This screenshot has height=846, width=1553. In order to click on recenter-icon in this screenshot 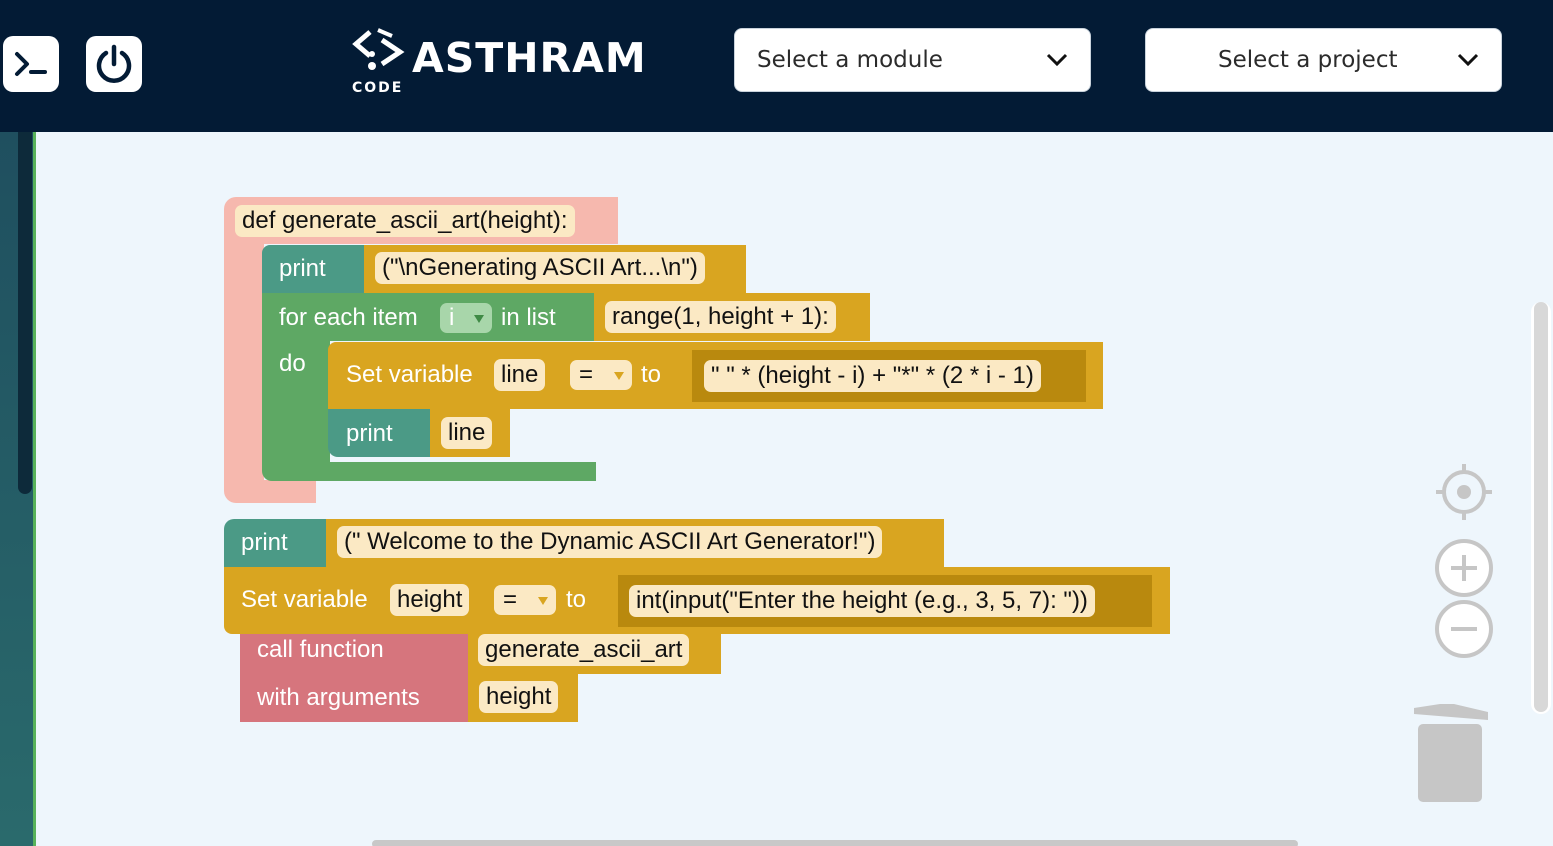, I will do `click(1464, 492)`.